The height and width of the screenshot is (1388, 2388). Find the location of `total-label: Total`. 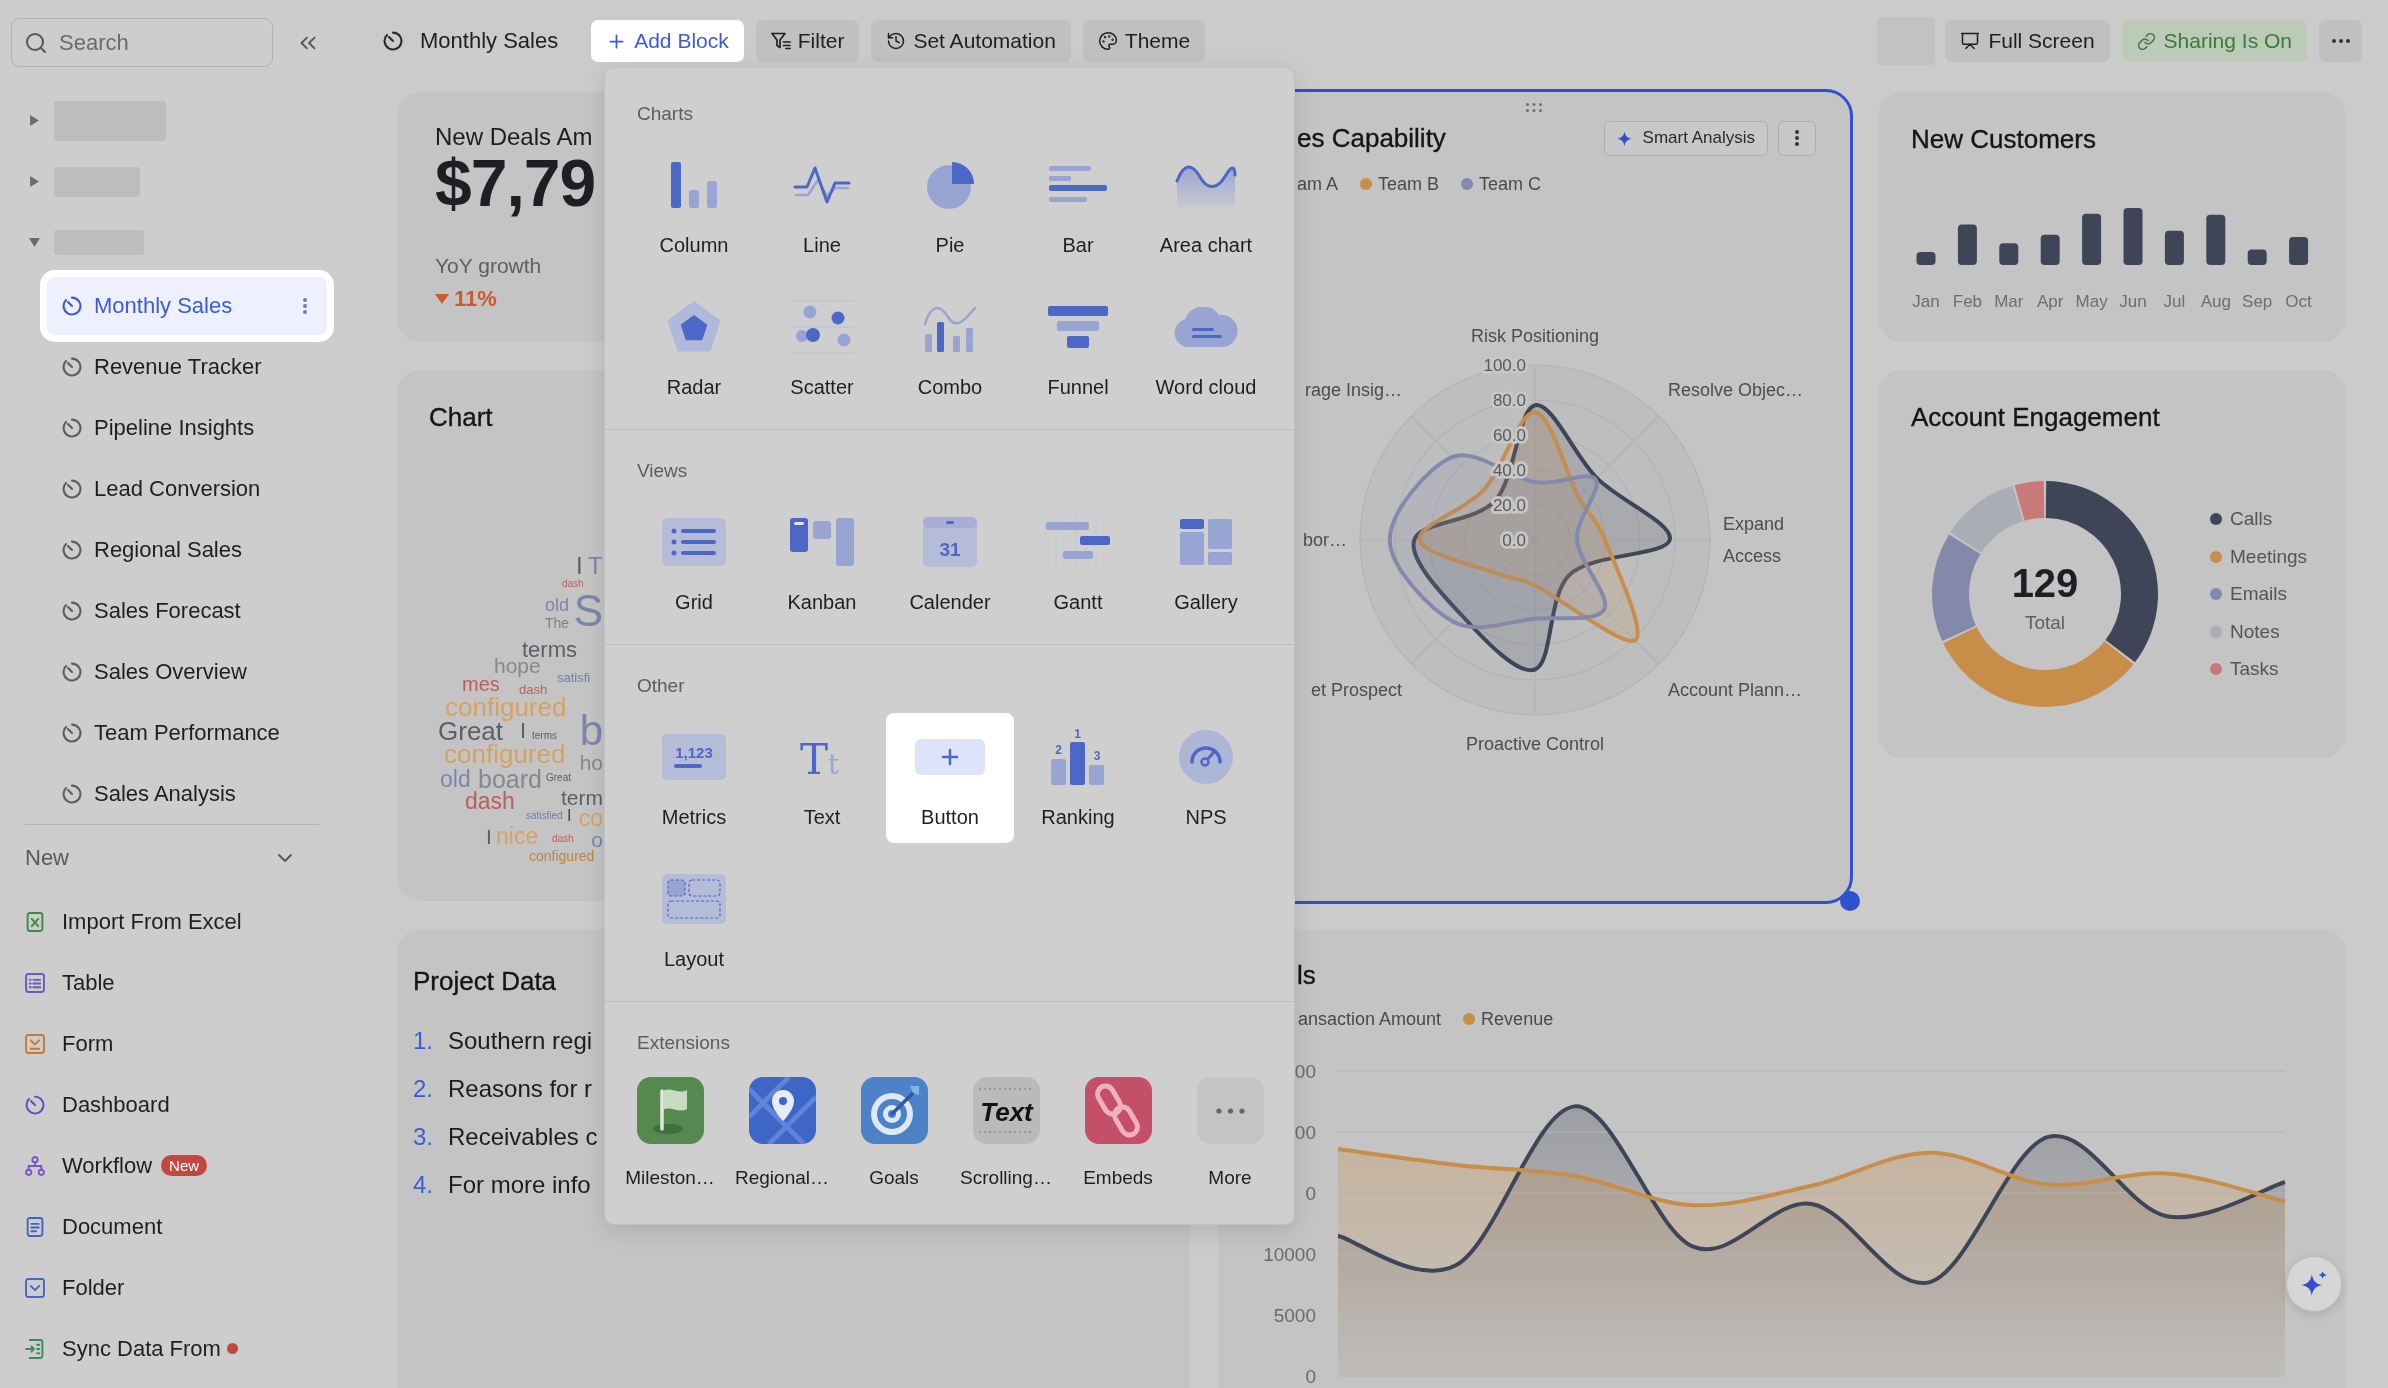

total-label: Total is located at coordinates (2045, 622).